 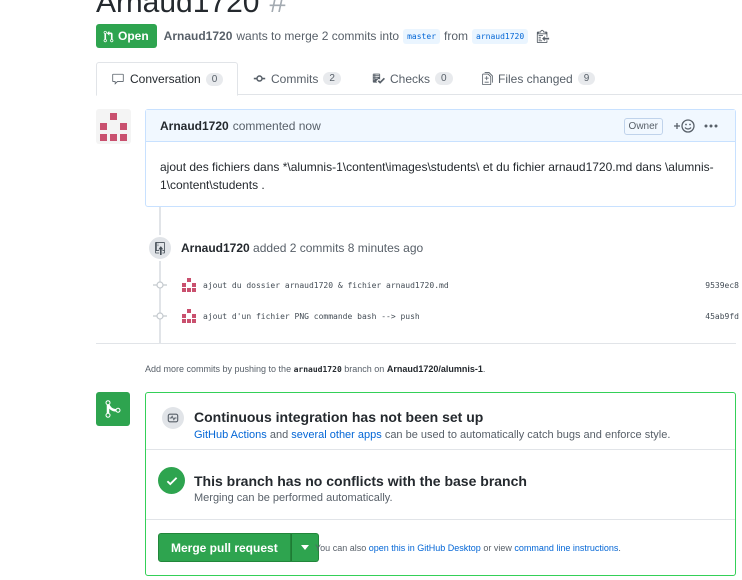 I want to click on timeline-divider, so click(x=416, y=343).